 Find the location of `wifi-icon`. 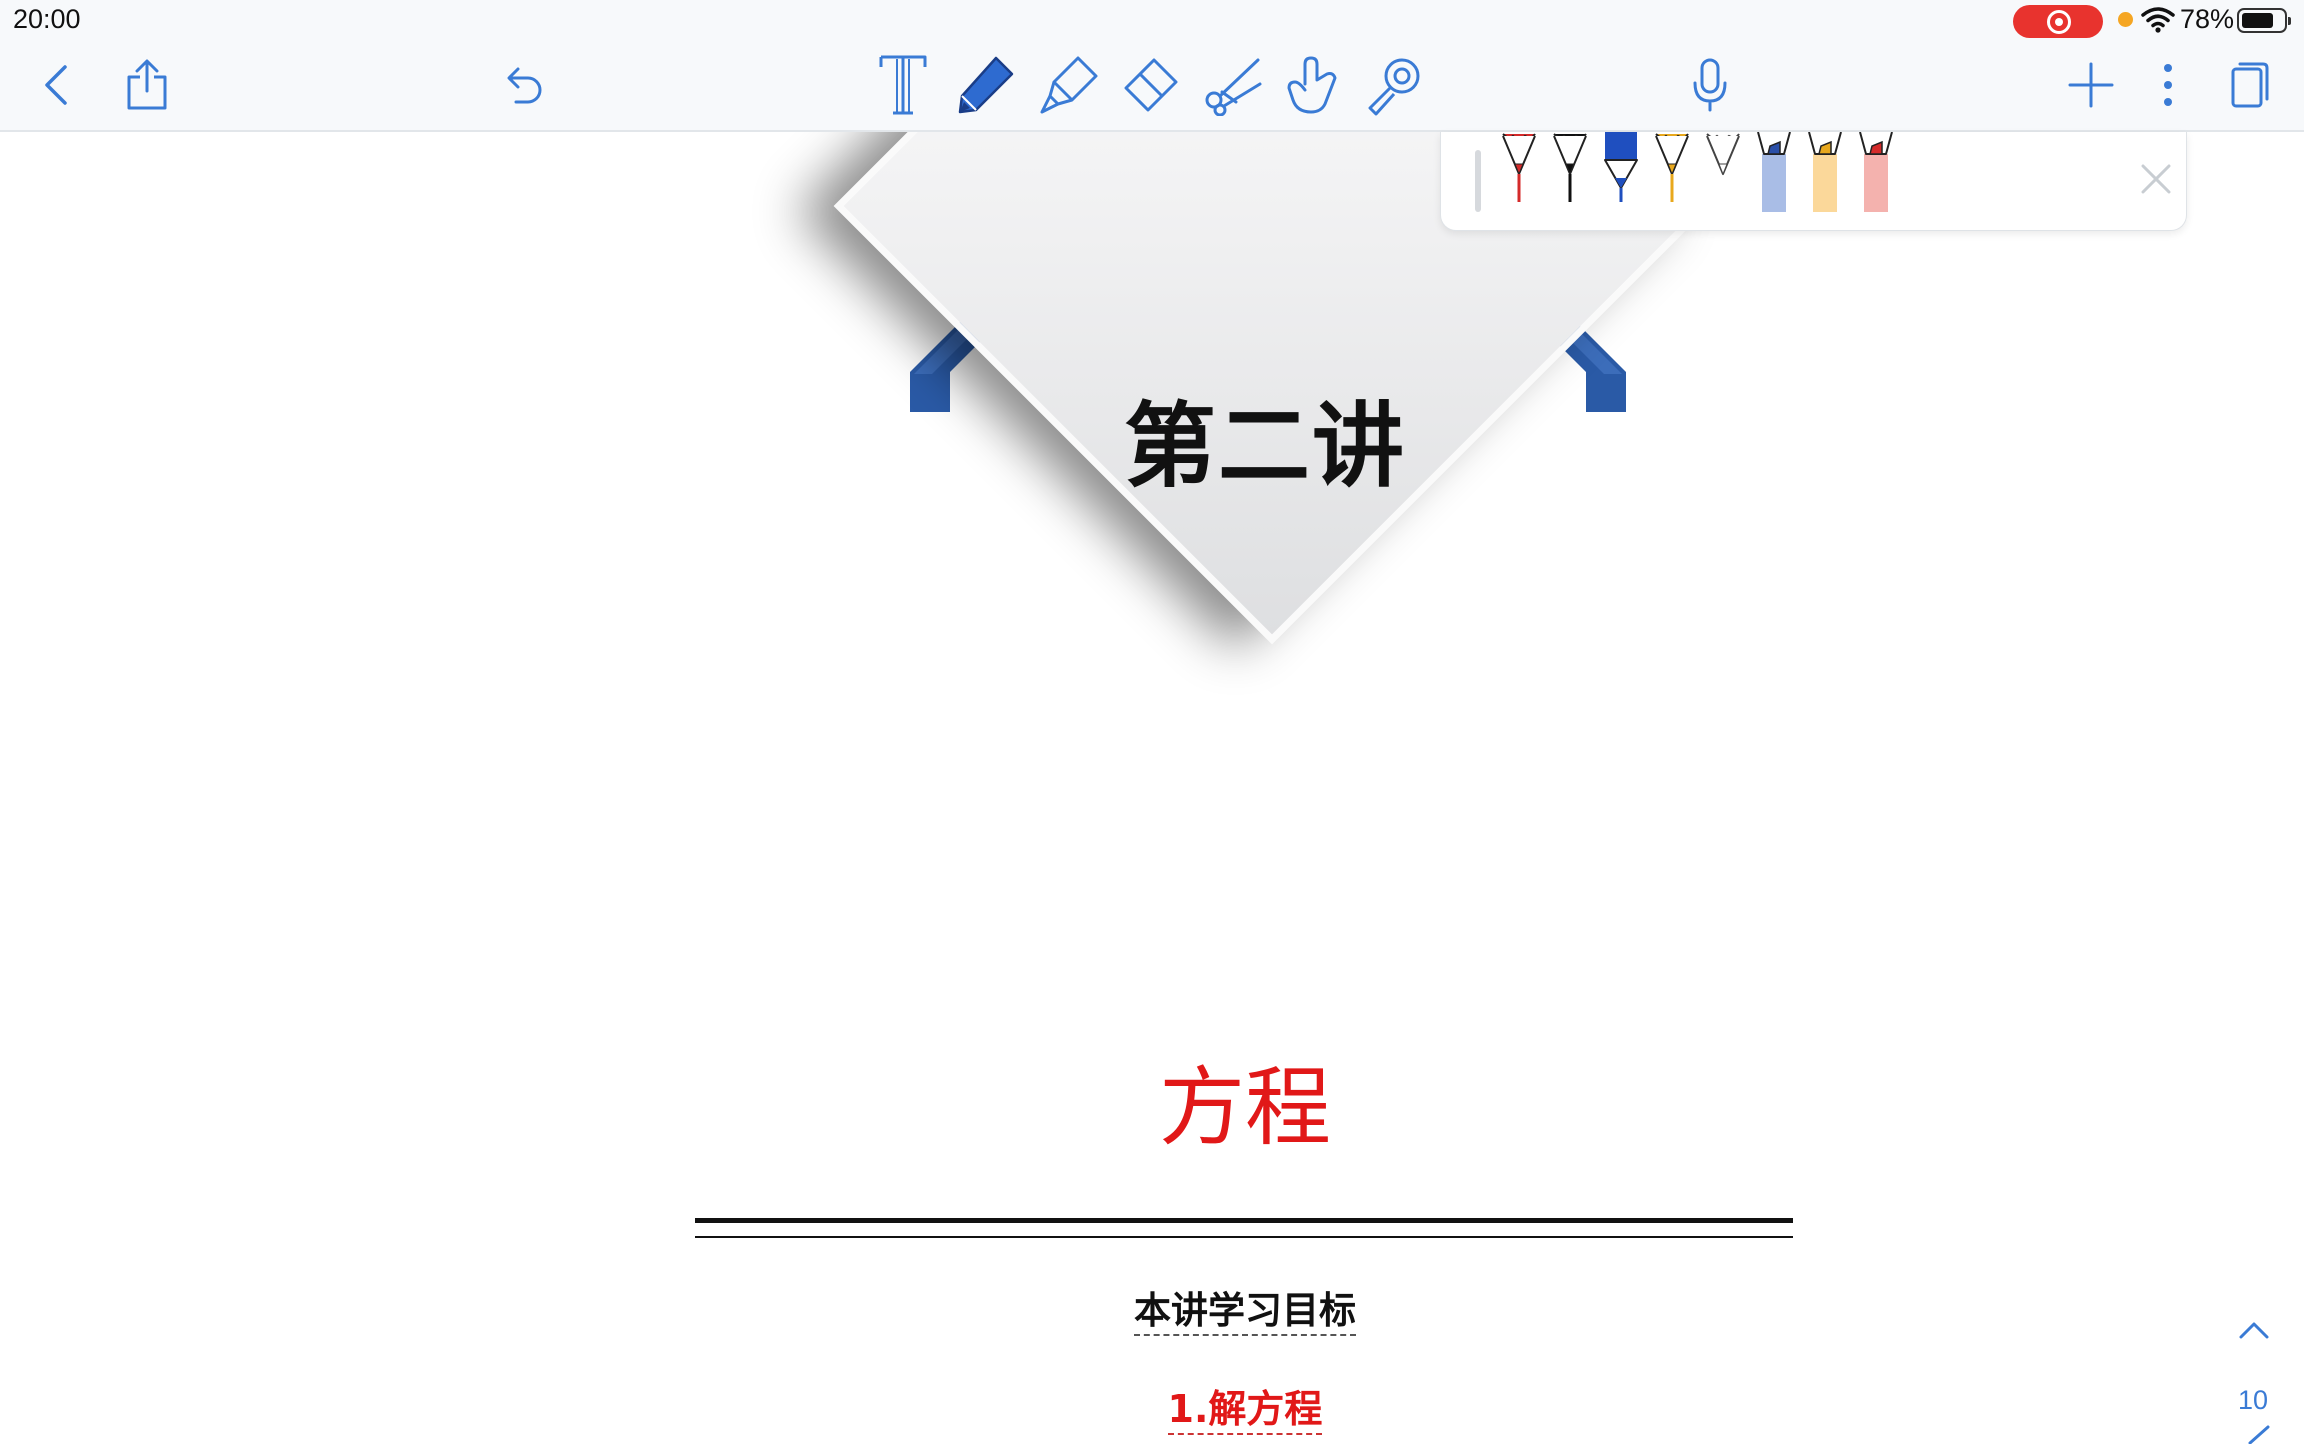

wifi-icon is located at coordinates (2158, 20).